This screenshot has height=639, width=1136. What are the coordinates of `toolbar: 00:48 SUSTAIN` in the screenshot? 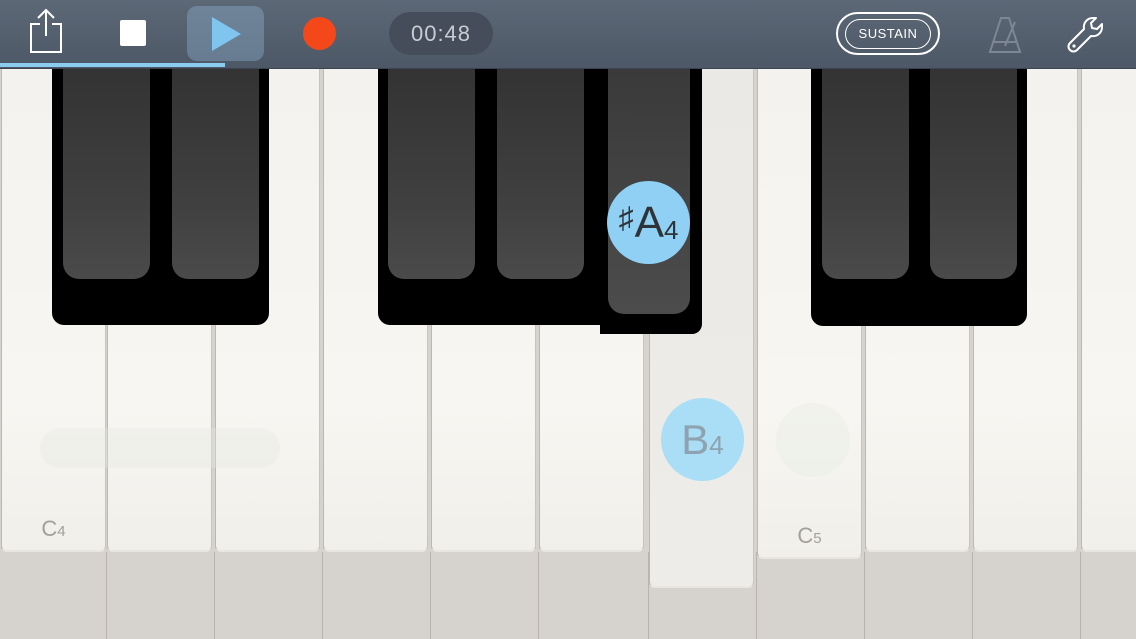 It's located at (568, 34).